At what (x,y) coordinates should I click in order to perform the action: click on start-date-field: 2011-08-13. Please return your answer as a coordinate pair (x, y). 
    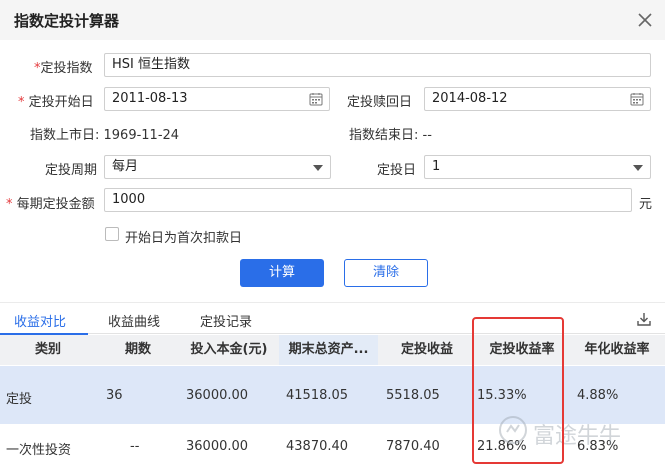
    Looking at the image, I should click on (217, 99).